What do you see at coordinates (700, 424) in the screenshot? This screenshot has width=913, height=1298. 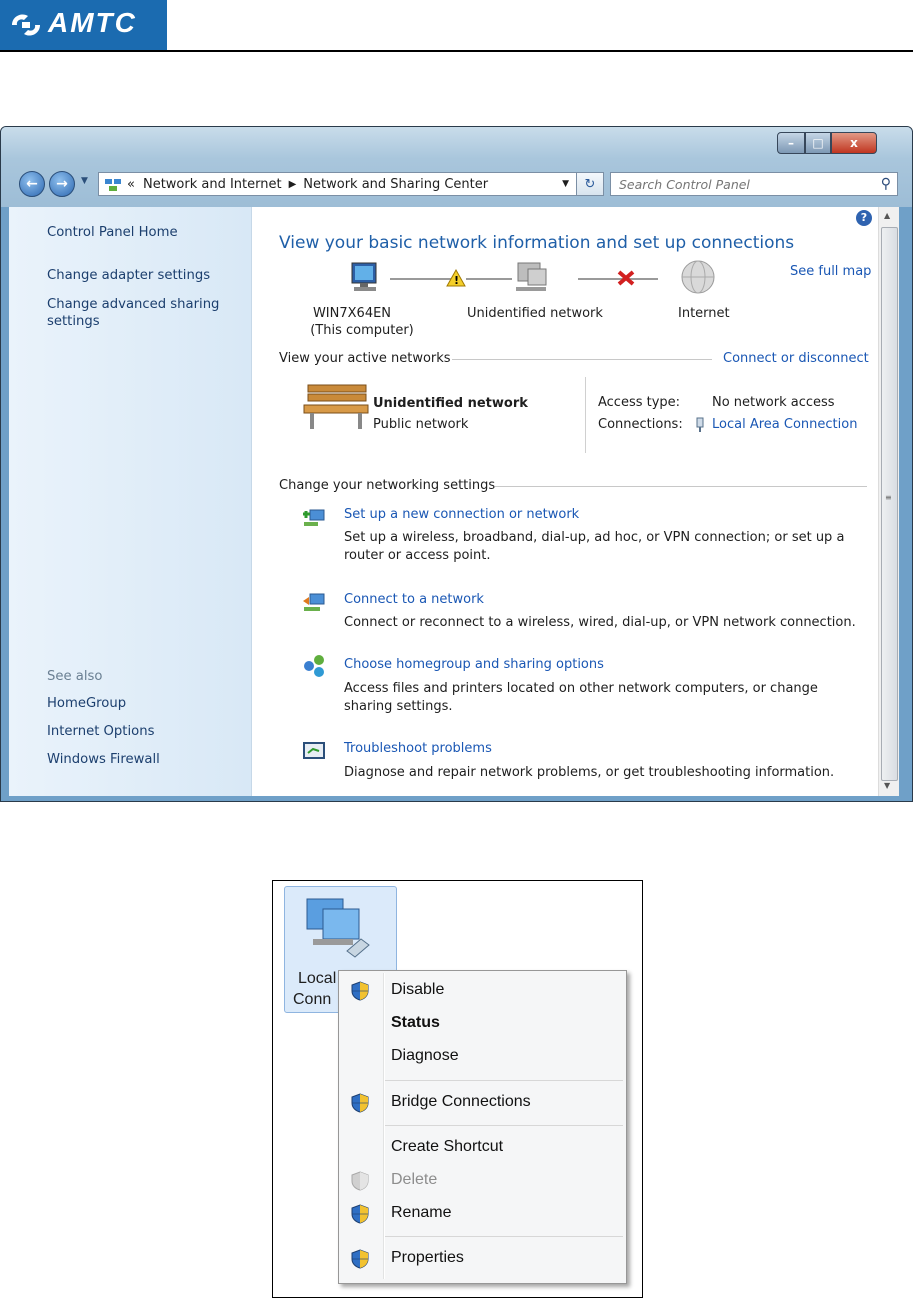 I see `ethernet-plug-icon` at bounding box center [700, 424].